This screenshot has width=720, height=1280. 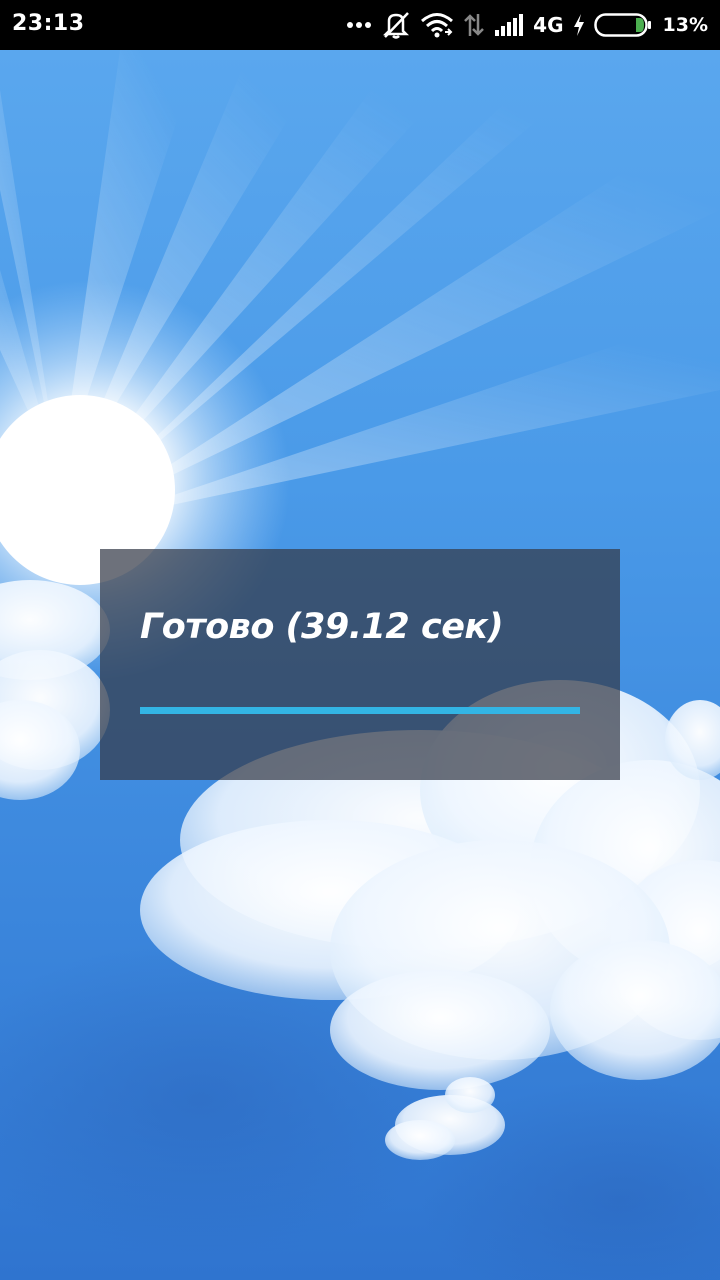 I want to click on data-arrows-icon, so click(x=474, y=25).